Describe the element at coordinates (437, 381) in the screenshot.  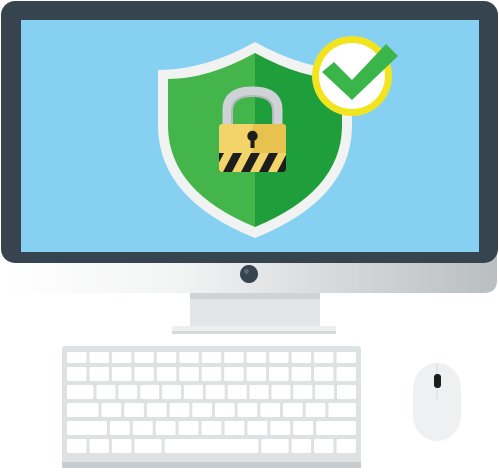
I see `mouse-scroll-wheel` at that location.